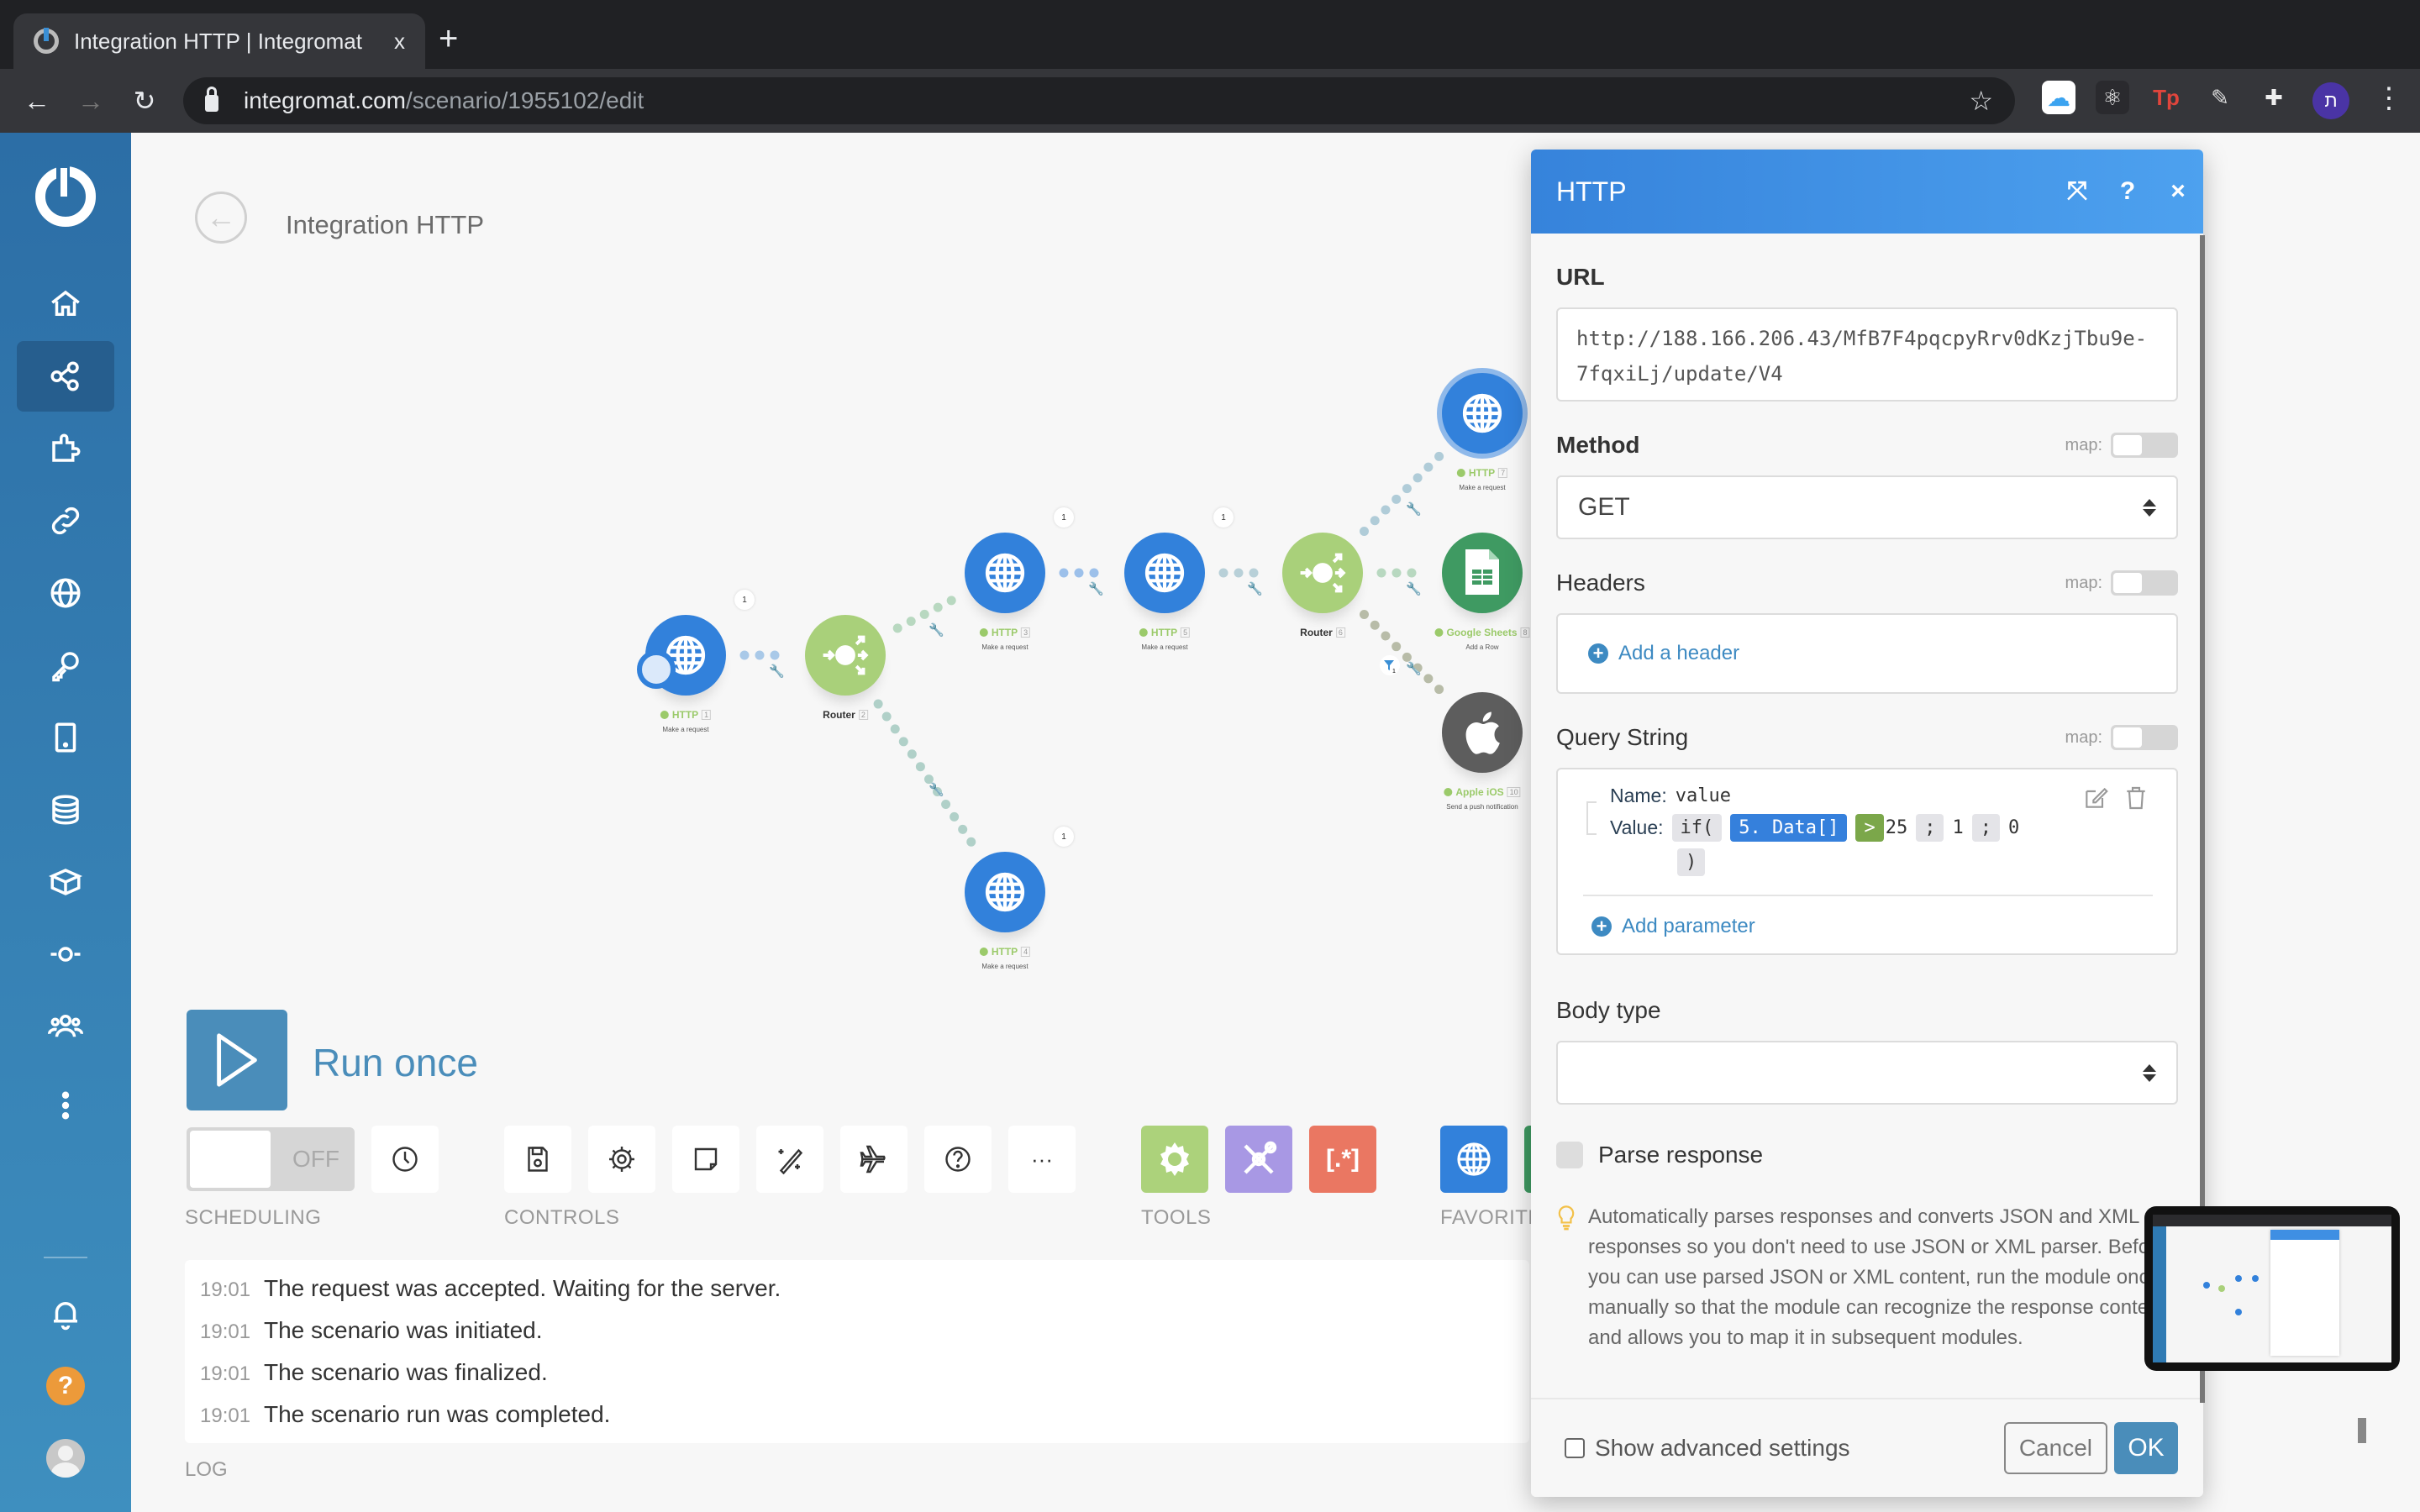 The width and height of the screenshot is (2420, 1512). Describe the element at coordinates (2220, 97) in the screenshot. I see `syringe-icon: ✎` at that location.